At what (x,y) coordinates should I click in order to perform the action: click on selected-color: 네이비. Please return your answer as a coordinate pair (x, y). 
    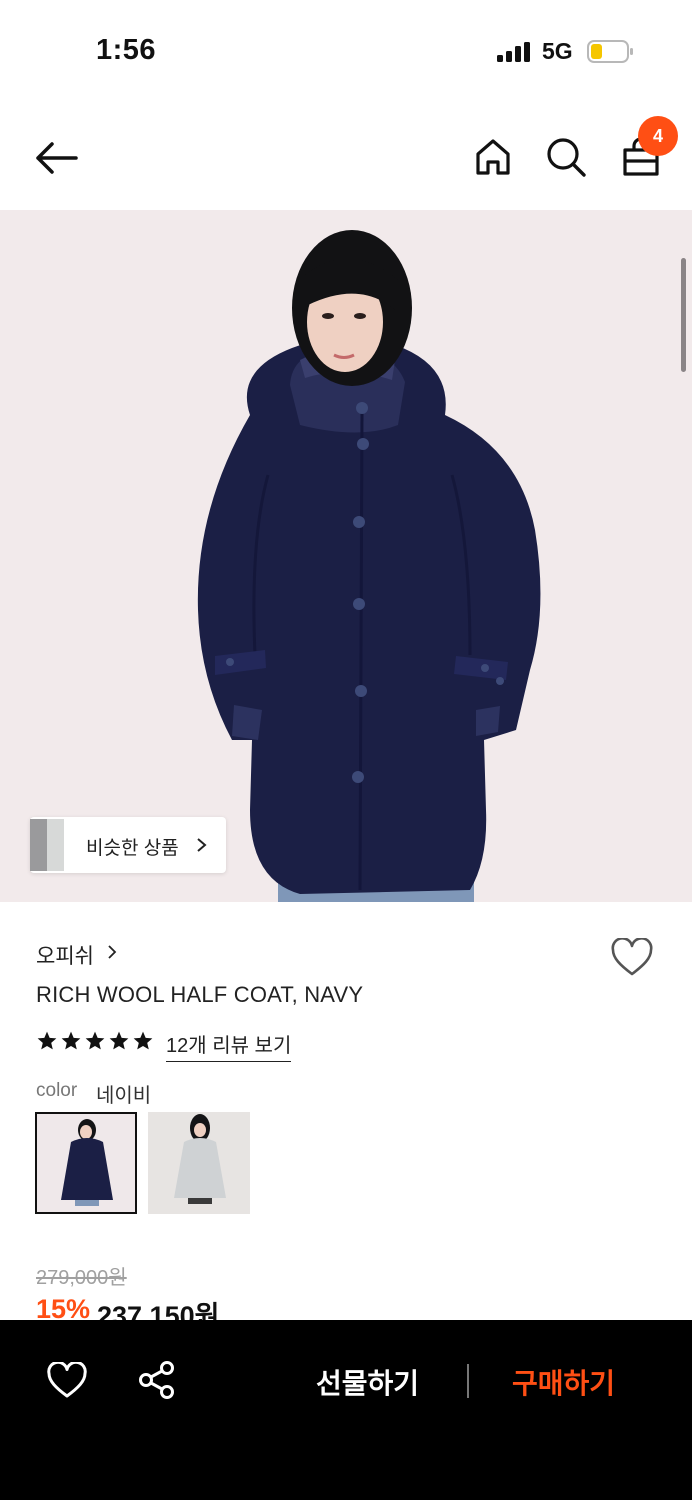
    Looking at the image, I should click on (124, 1096).